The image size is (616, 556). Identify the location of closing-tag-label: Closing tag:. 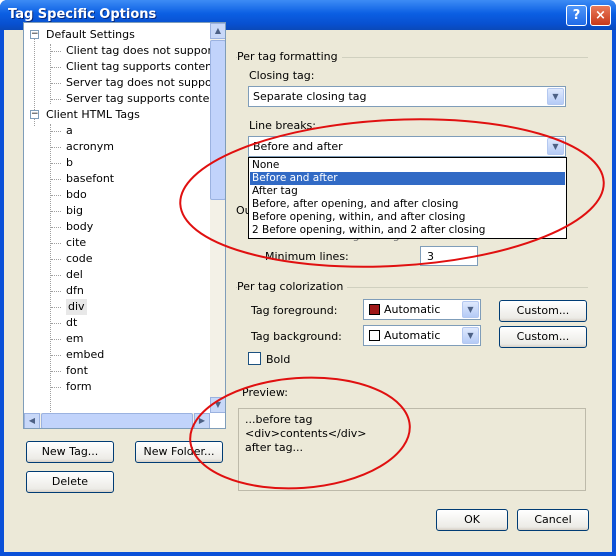
(282, 75).